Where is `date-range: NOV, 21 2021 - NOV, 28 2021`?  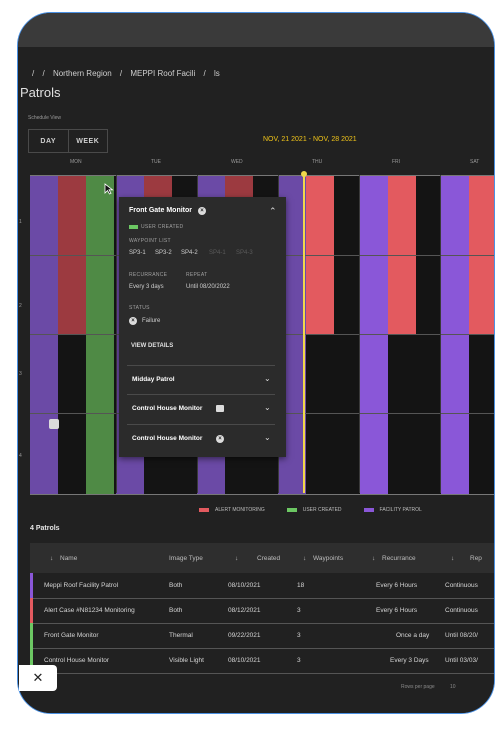
date-range: NOV, 21 2021 - NOV, 28 2021 is located at coordinates (310, 139).